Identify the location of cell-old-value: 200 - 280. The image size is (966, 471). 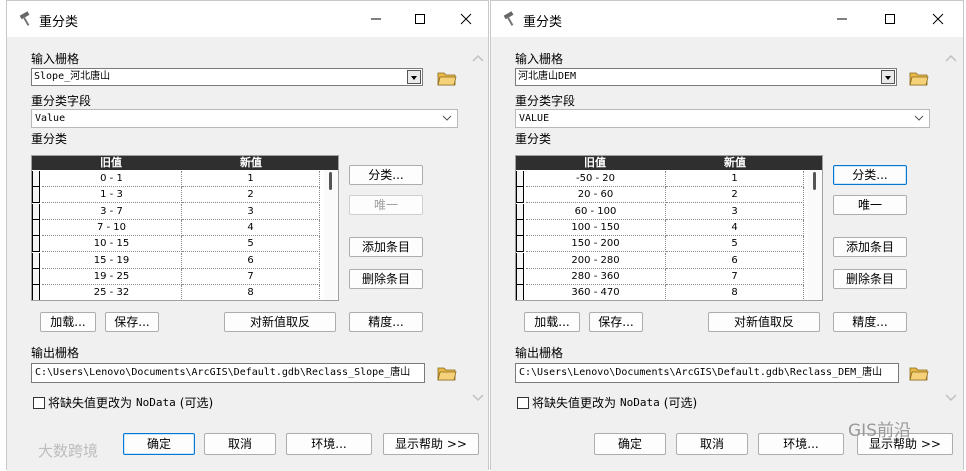
(596, 260).